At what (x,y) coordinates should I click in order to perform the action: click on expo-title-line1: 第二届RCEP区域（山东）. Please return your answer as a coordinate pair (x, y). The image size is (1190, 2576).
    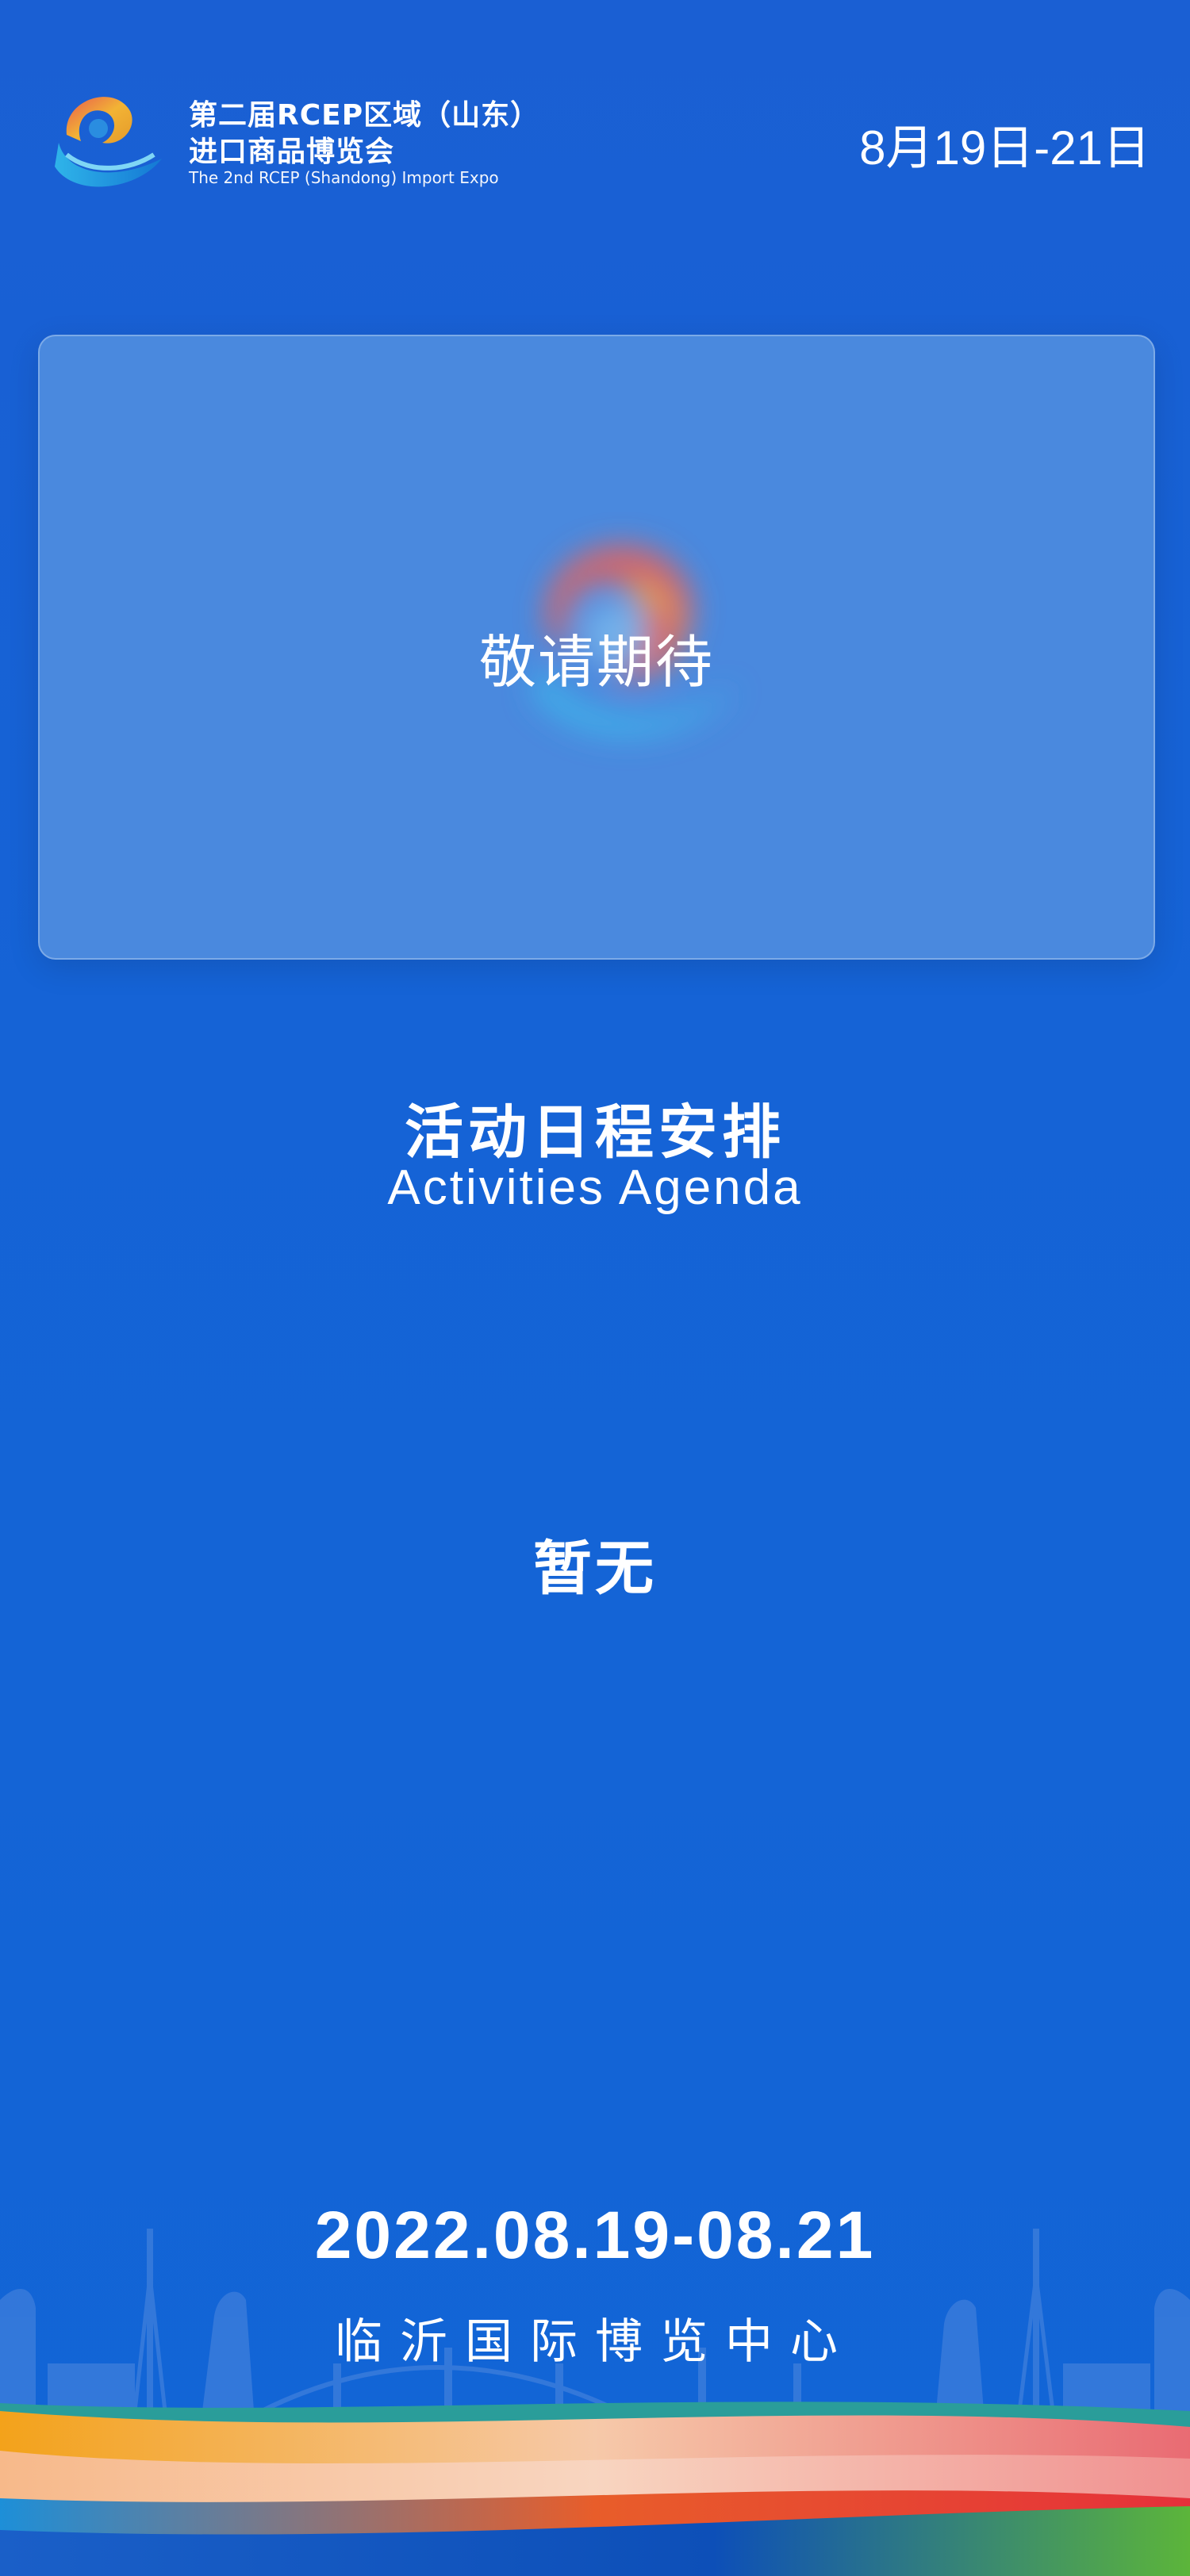
    Looking at the image, I should click on (364, 115).